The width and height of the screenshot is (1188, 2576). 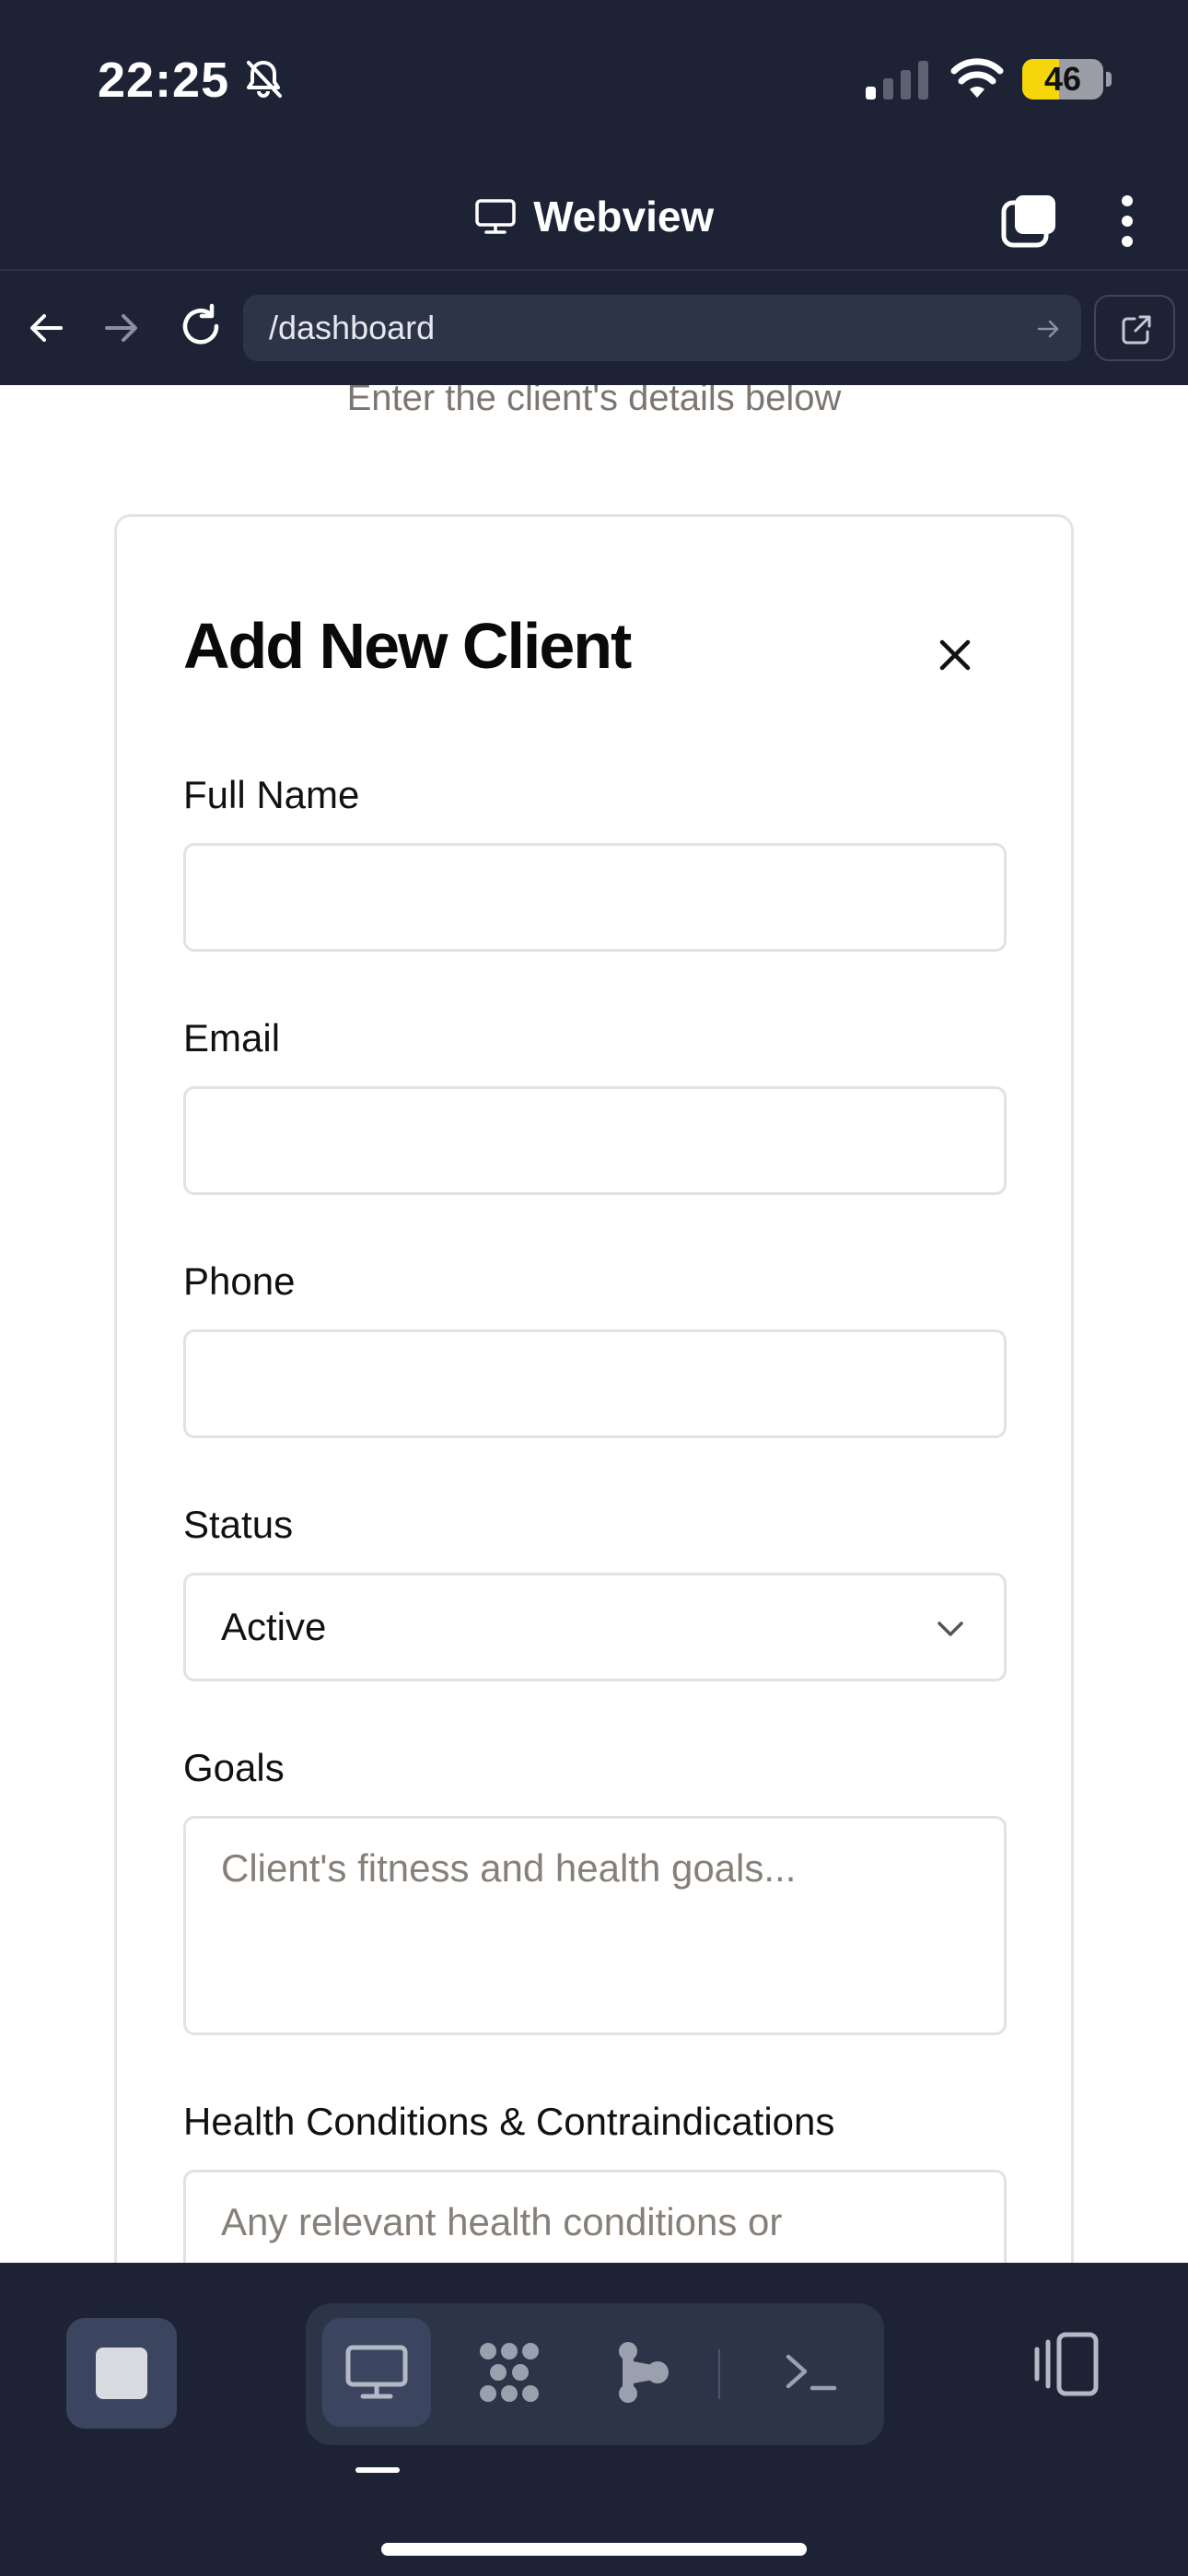 What do you see at coordinates (407, 646) in the screenshot?
I see `dialog-title: Add New Client` at bounding box center [407, 646].